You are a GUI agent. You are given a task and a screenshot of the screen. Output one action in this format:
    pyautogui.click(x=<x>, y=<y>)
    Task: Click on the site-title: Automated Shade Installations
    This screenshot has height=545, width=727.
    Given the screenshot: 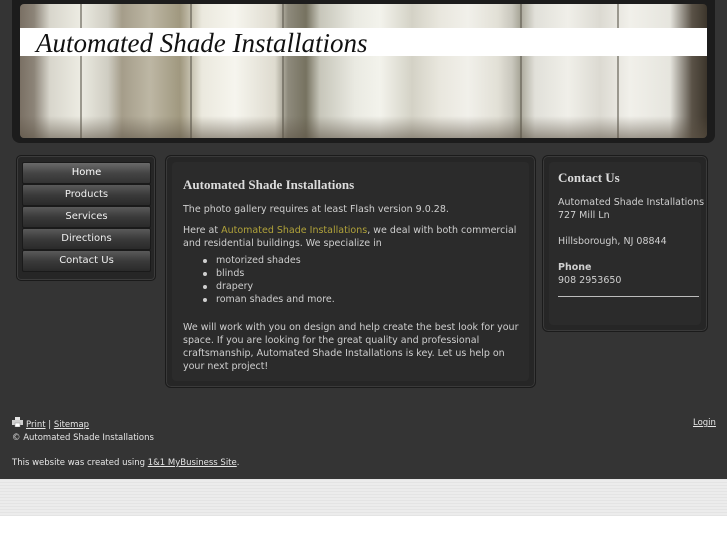 What is the action you would take?
    pyautogui.click(x=202, y=43)
    